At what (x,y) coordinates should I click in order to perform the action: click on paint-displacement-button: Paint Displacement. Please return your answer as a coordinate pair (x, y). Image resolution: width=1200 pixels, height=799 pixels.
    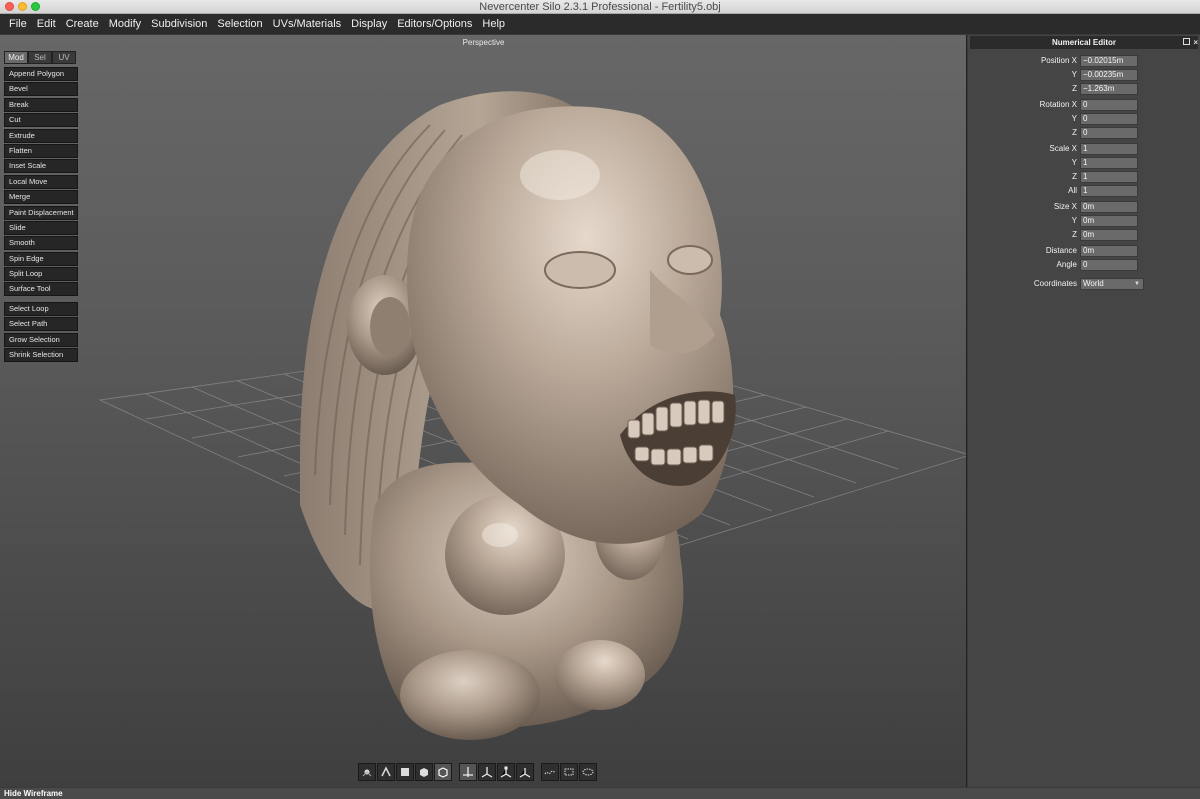
    Looking at the image, I should click on (41, 212).